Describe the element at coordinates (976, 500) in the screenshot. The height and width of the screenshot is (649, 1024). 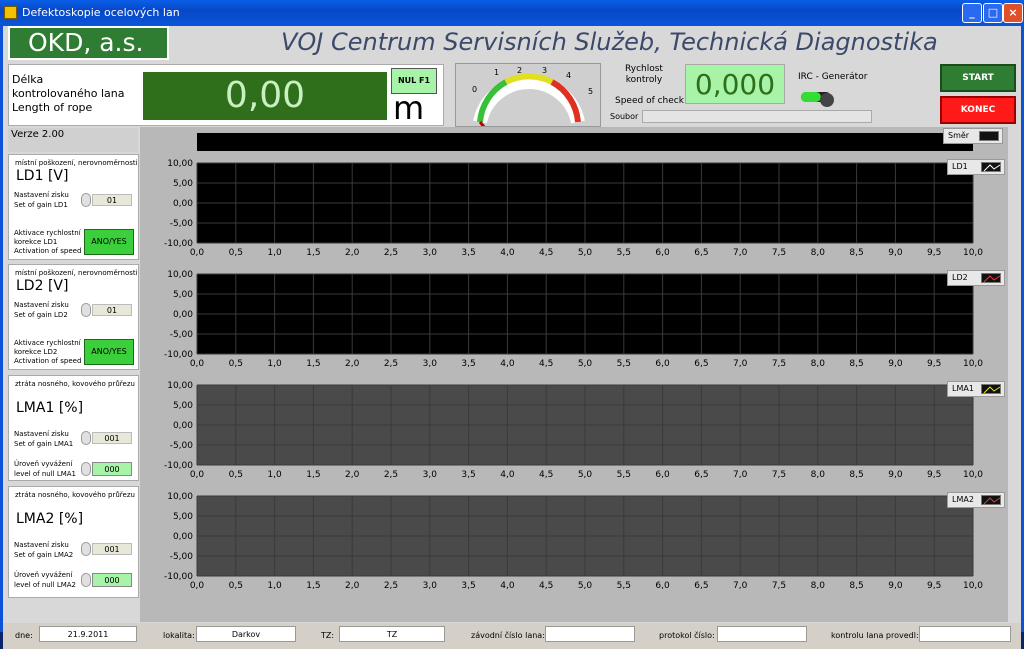
I see `series-legend: LMA2` at that location.